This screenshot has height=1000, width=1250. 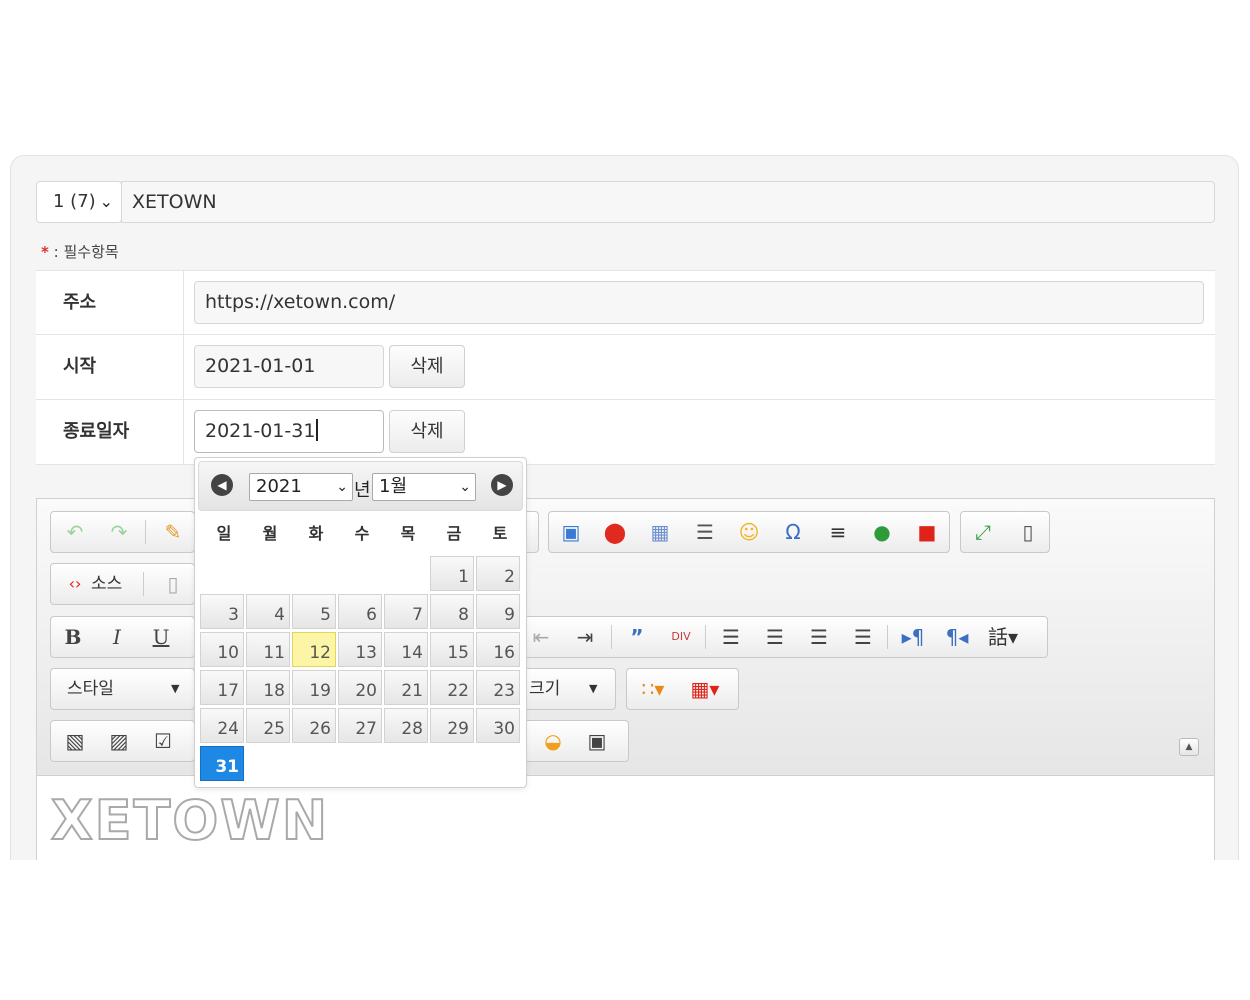 What do you see at coordinates (502, 485) in the screenshot?
I see `next-month-icon: ▶` at bounding box center [502, 485].